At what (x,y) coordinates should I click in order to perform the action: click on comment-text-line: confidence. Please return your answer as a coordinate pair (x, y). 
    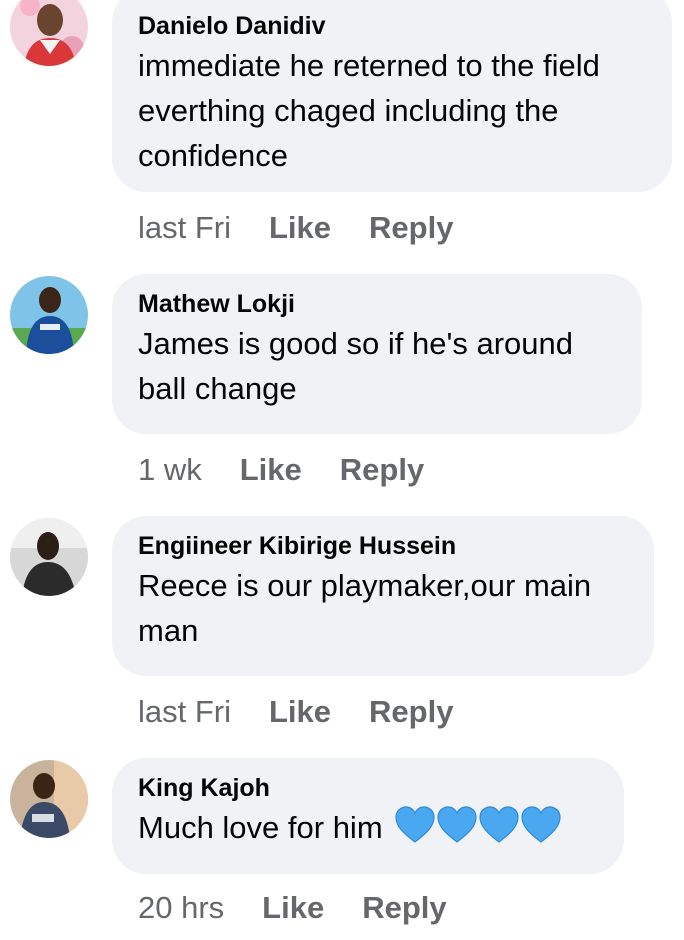
    Looking at the image, I should click on (213, 155).